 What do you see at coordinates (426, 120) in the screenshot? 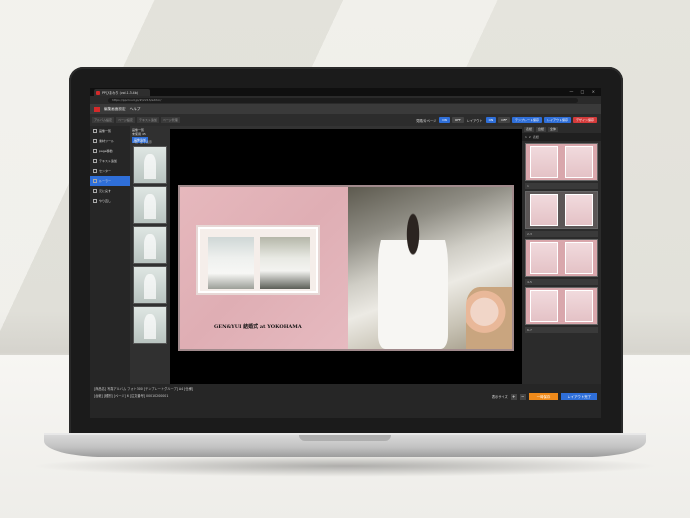
I see `view-mode-label: 見開/片ページ` at bounding box center [426, 120].